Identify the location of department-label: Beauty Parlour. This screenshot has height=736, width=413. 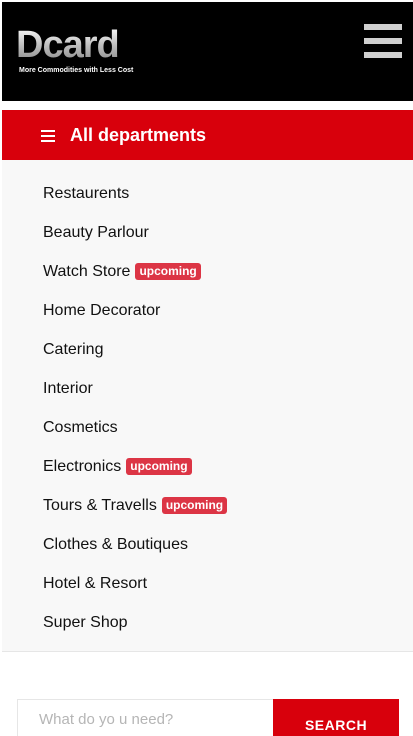
(96, 232).